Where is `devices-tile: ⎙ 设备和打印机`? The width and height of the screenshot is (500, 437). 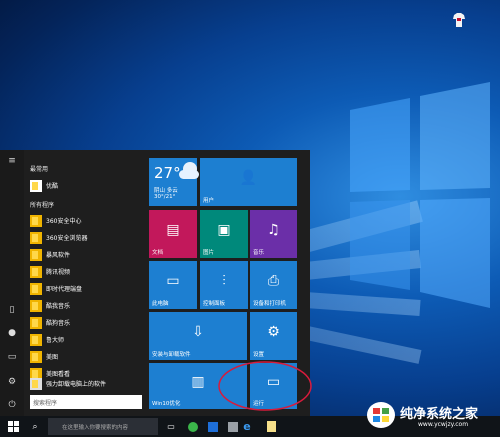
devices-tile: ⎙ 设备和打印机 is located at coordinates (273, 285).